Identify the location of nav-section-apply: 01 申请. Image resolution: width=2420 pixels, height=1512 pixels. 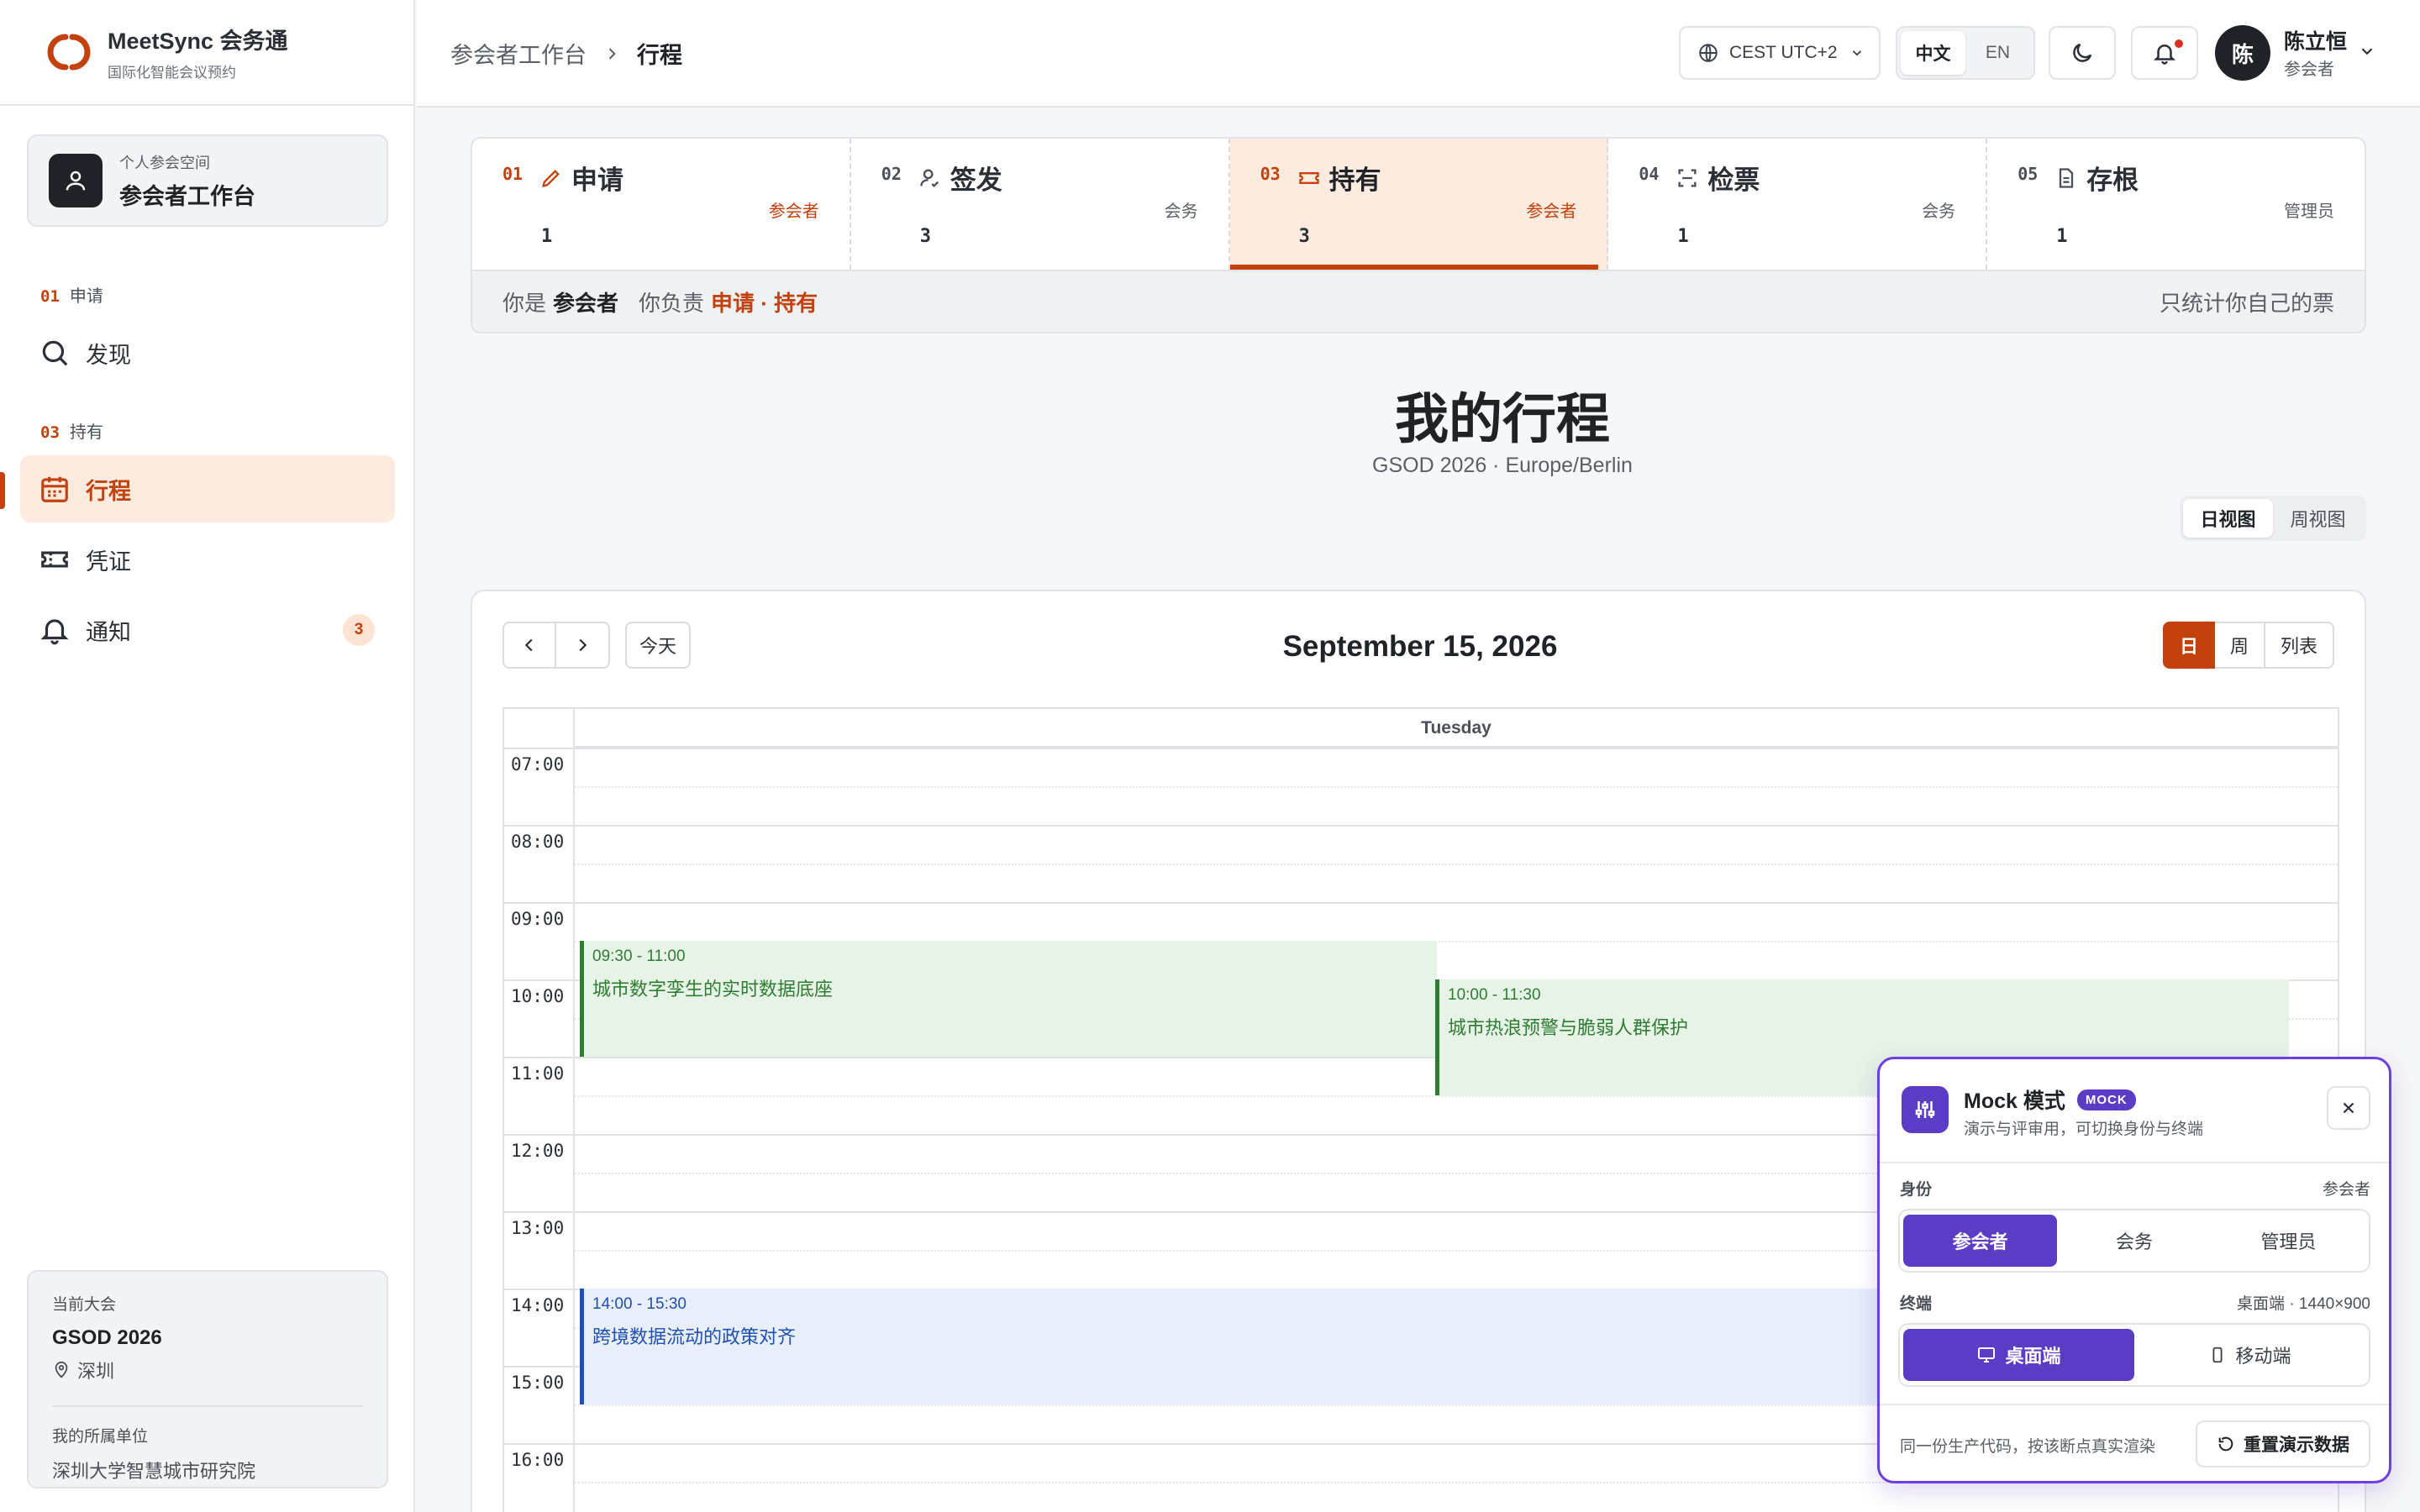
(71, 294).